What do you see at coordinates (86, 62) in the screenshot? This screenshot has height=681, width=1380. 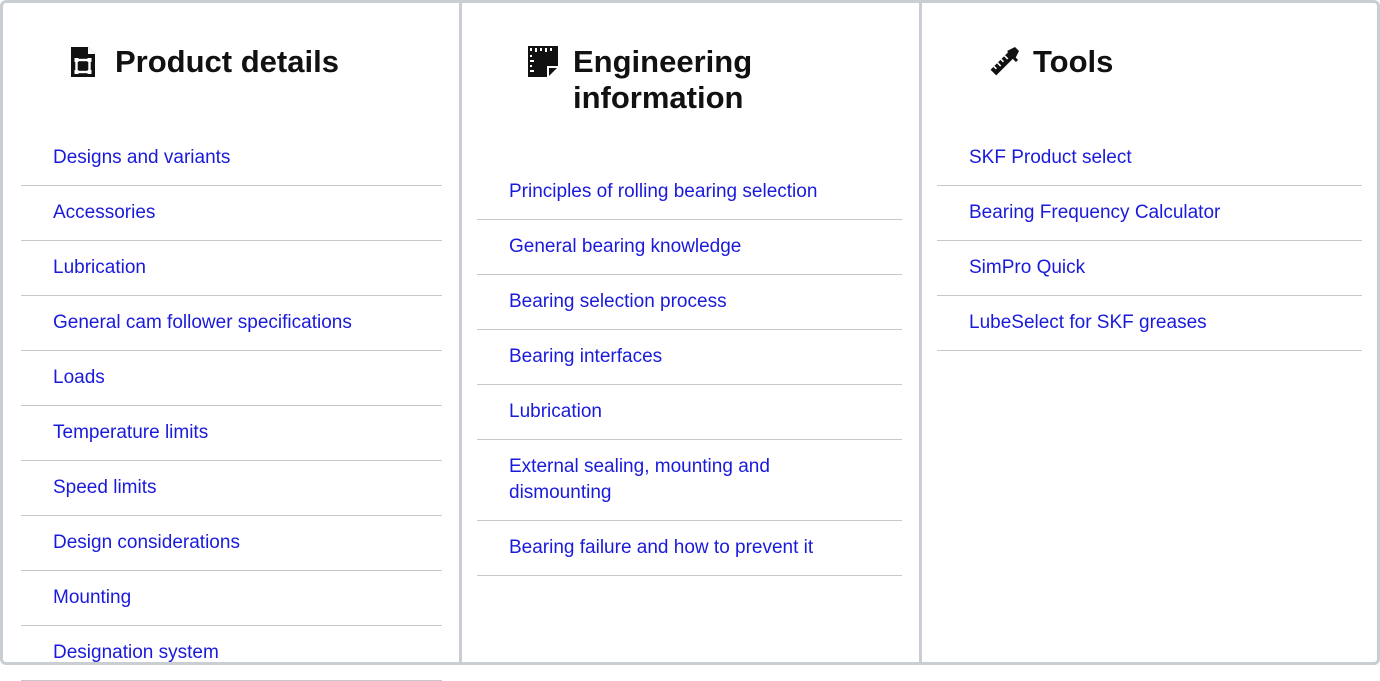 I see `product-sheet-icon` at bounding box center [86, 62].